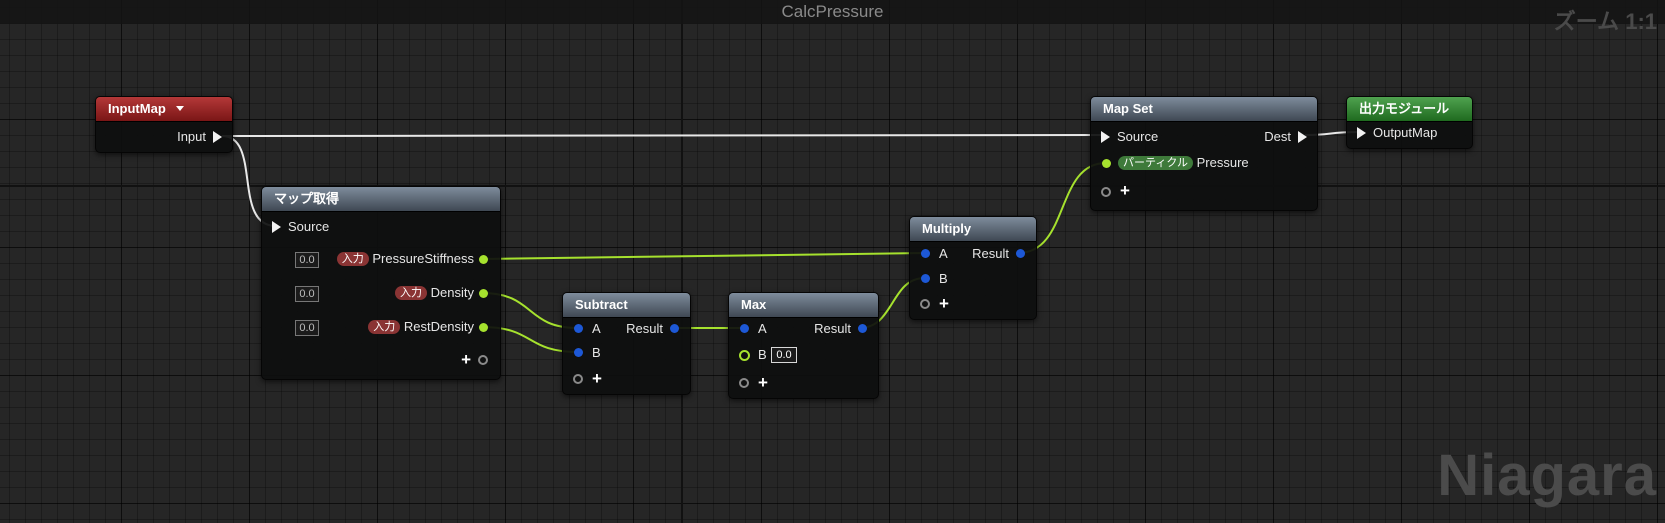 The width and height of the screenshot is (1665, 523). I want to click on pin-label-pressure: Pressure, so click(1222, 162).